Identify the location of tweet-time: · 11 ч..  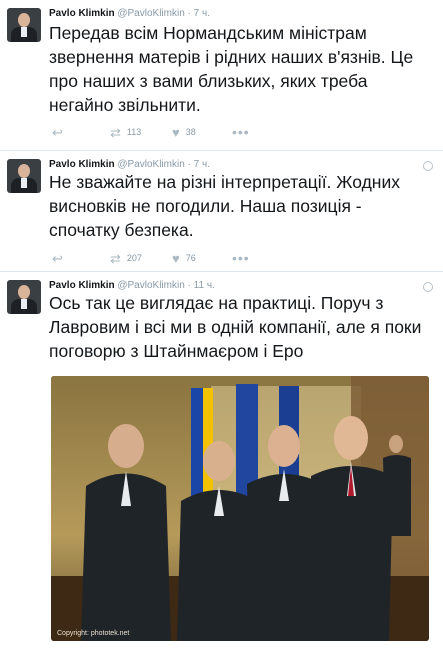
(201, 285).